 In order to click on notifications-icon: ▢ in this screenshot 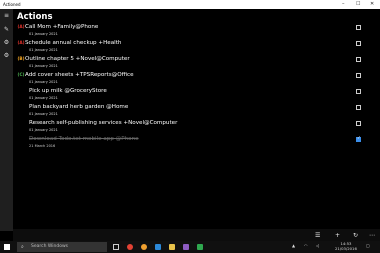, I will do `click(368, 245)`.